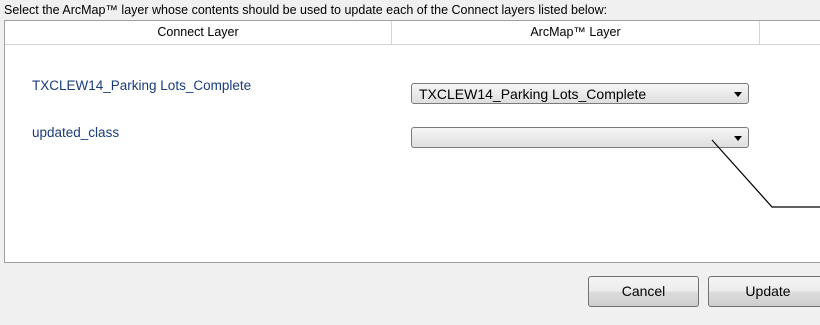 The image size is (820, 325). Describe the element at coordinates (198, 32) in the screenshot. I see `column-header-connect-layer: Connect Layer` at that location.